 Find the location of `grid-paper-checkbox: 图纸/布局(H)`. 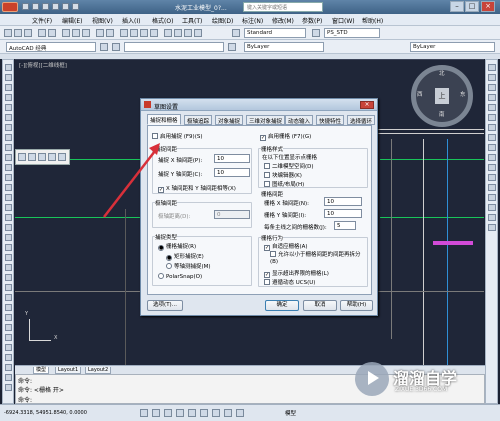

grid-paper-checkbox: 图纸/布局(H) is located at coordinates (284, 184).